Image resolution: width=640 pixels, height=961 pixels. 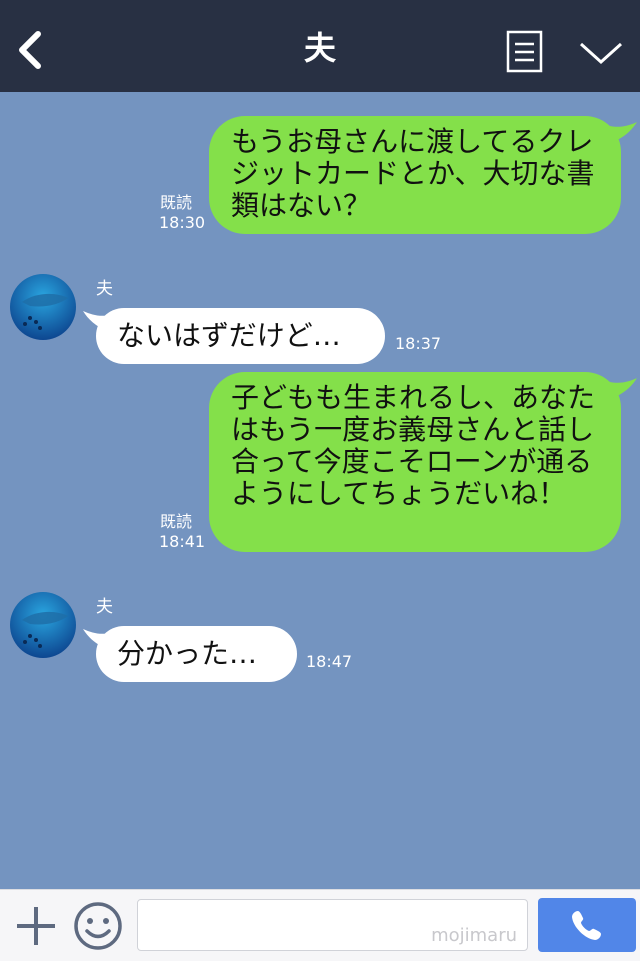 I want to click on message-input: mojimaru, so click(x=332, y=925).